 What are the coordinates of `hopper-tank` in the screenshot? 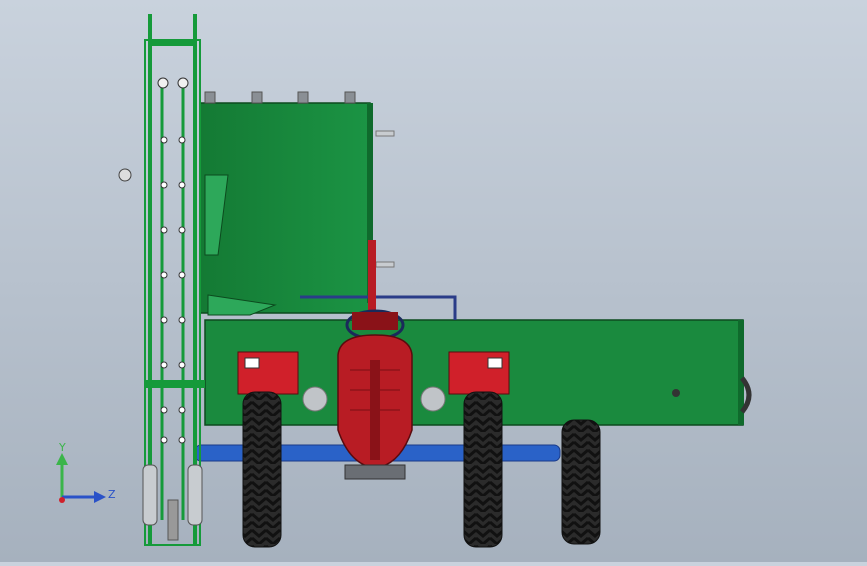 It's located at (297, 202).